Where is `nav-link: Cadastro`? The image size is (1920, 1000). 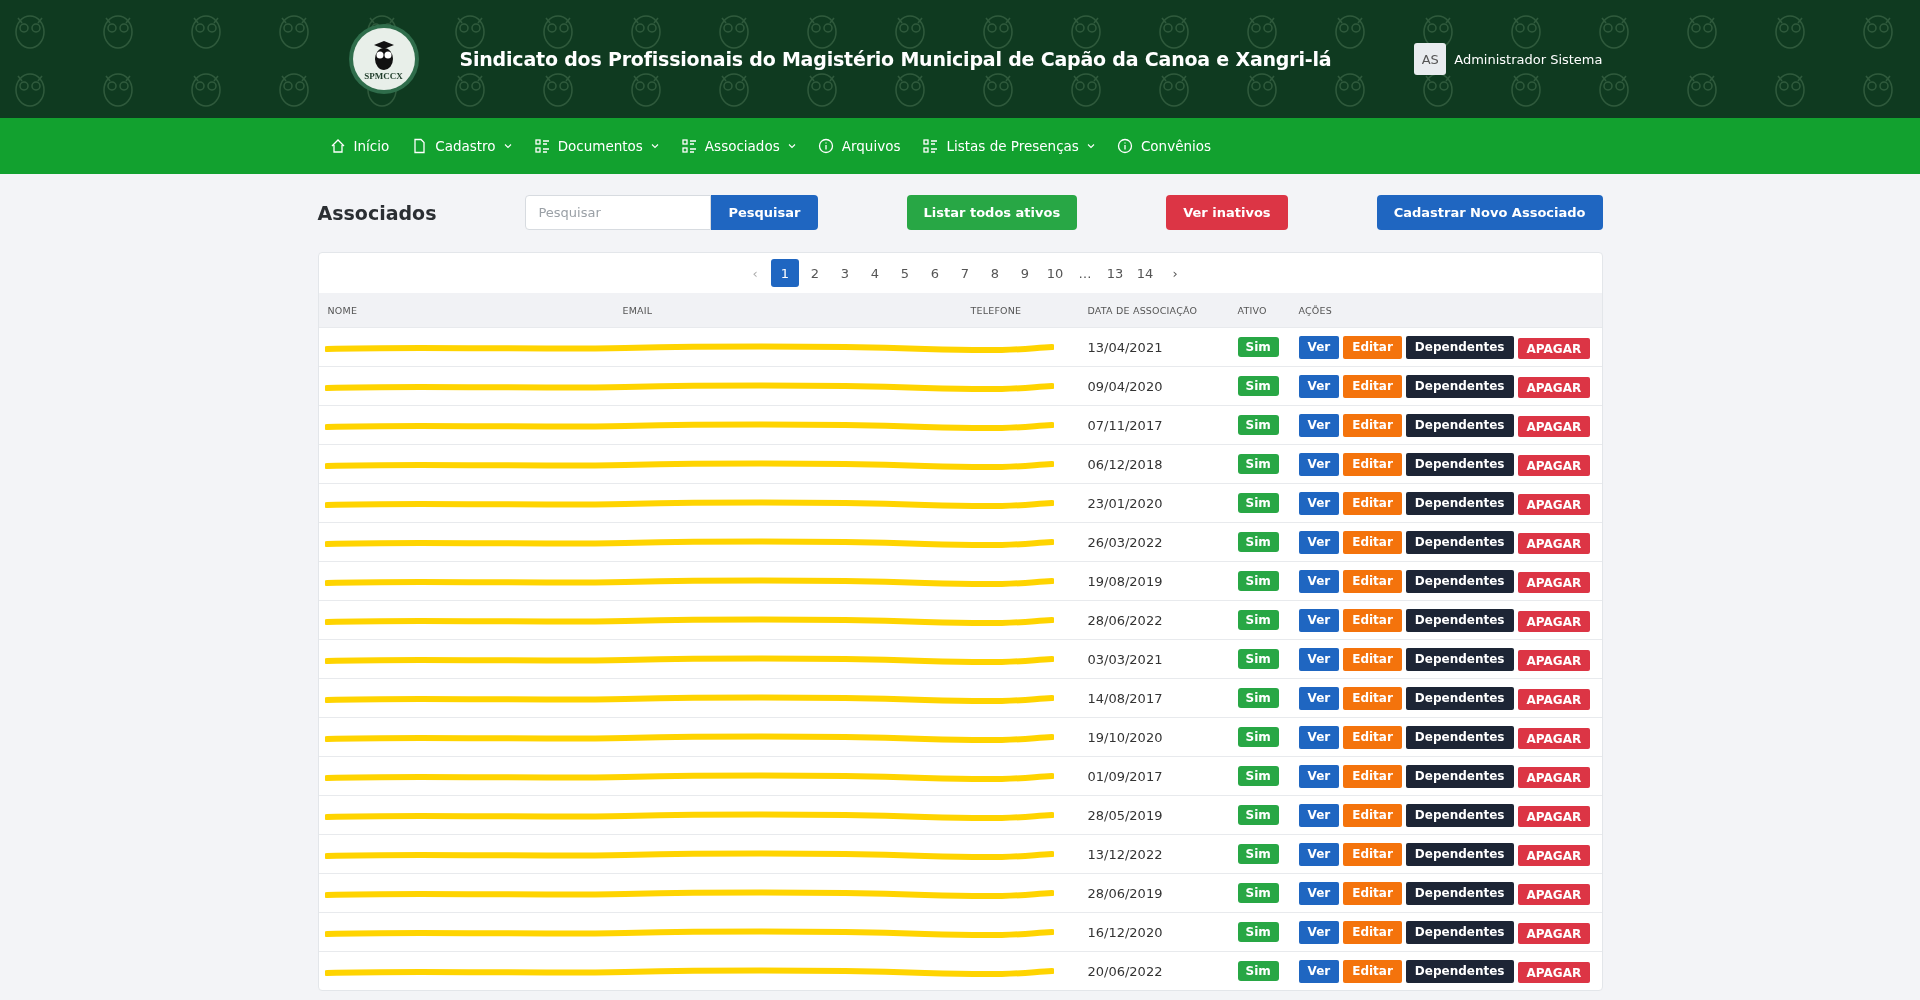 nav-link: Cadastro is located at coordinates (461, 146).